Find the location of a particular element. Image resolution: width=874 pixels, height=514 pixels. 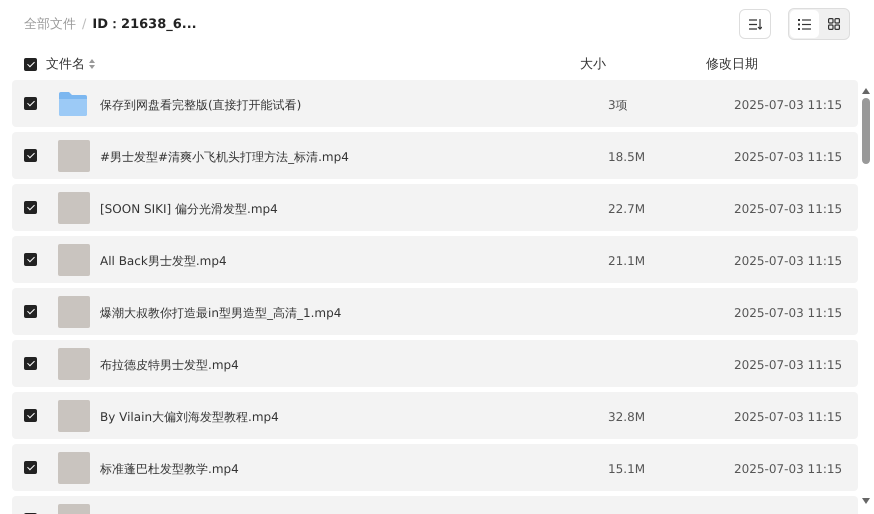

file-name: 标准蓬巴杜发型教学.mp4 is located at coordinates (169, 469).